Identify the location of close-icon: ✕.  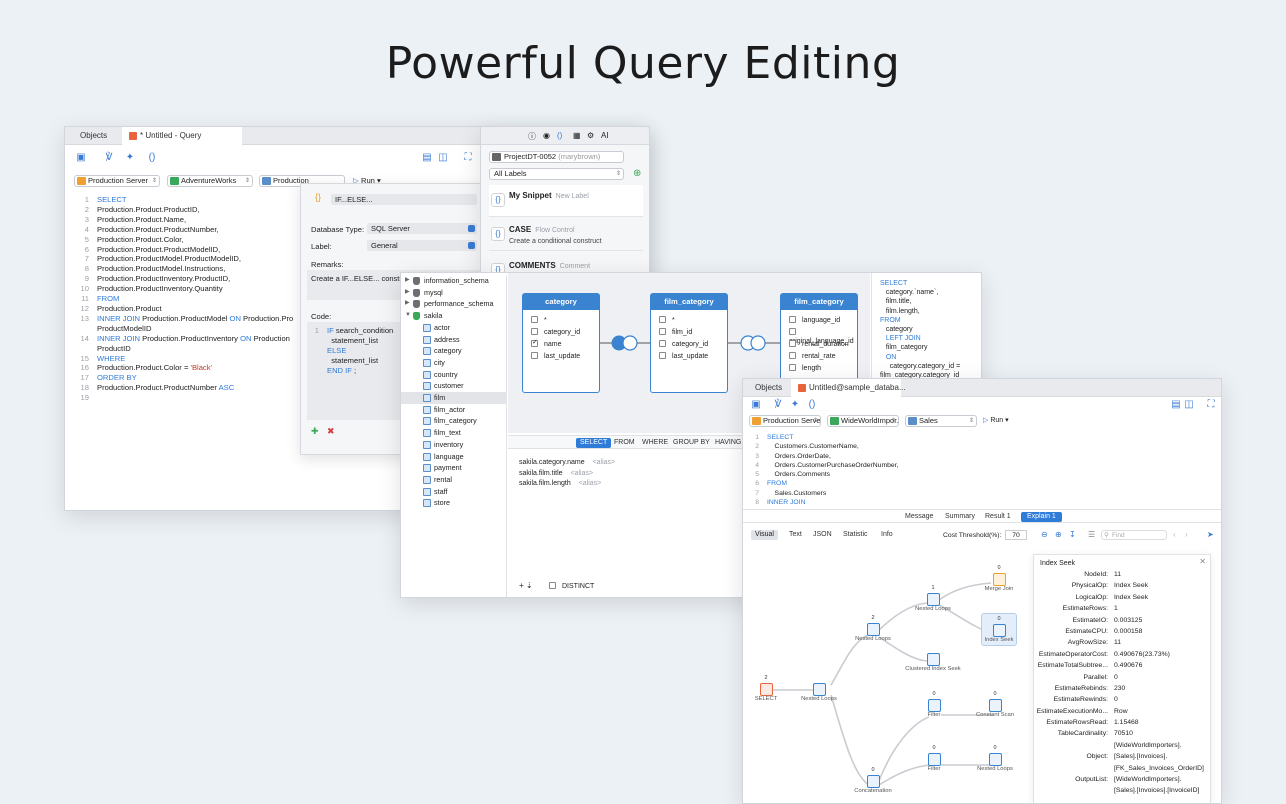
(1202, 561).